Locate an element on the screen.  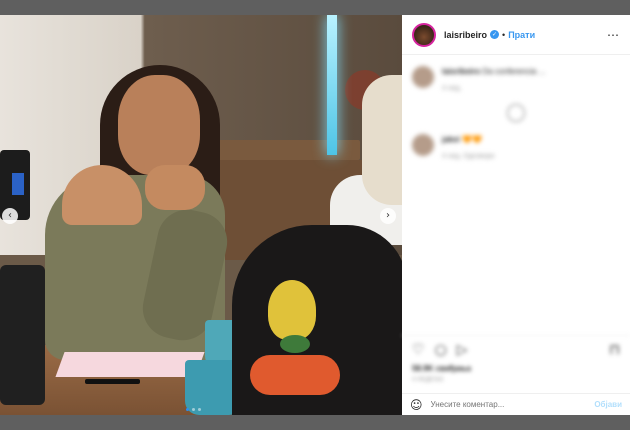
woman-hand is located at coordinates (175, 187).